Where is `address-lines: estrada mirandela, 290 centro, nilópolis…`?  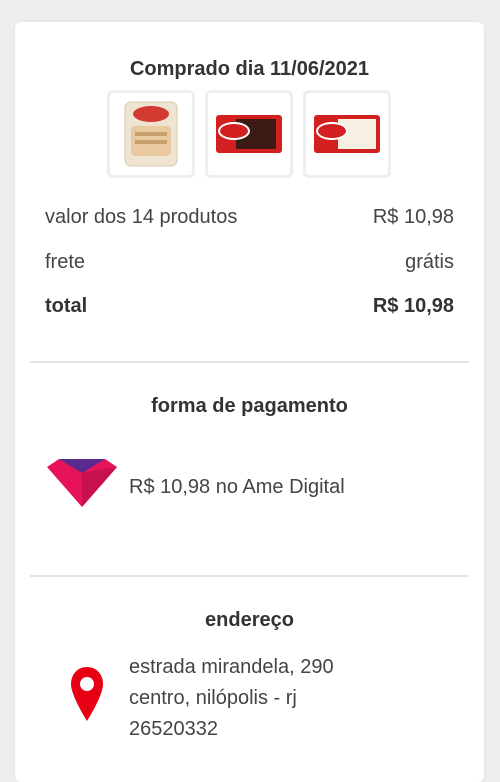 address-lines: estrada mirandela, 290 centro, nilópolis… is located at coordinates (231, 698).